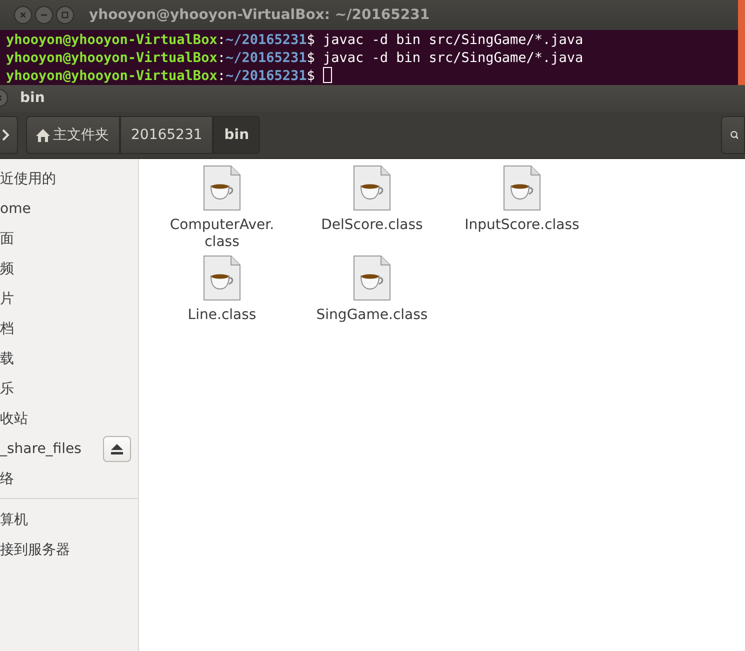 This screenshot has width=745, height=651. Describe the element at coordinates (28, 179) in the screenshot. I see `sidebar-item: 近使用的` at that location.